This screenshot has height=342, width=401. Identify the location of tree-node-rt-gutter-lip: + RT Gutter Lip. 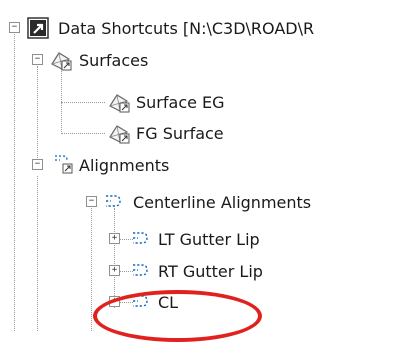
(200, 271).